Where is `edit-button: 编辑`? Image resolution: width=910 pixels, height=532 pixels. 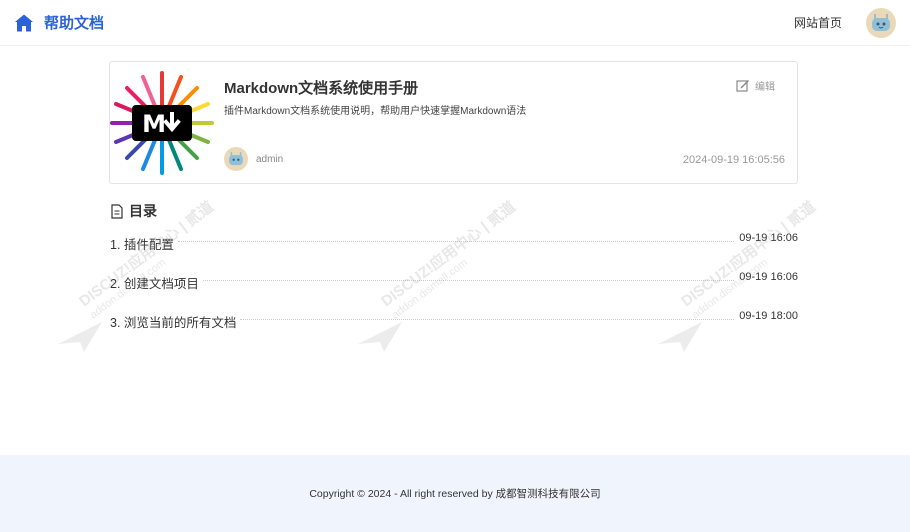 edit-button: 编辑 is located at coordinates (755, 85).